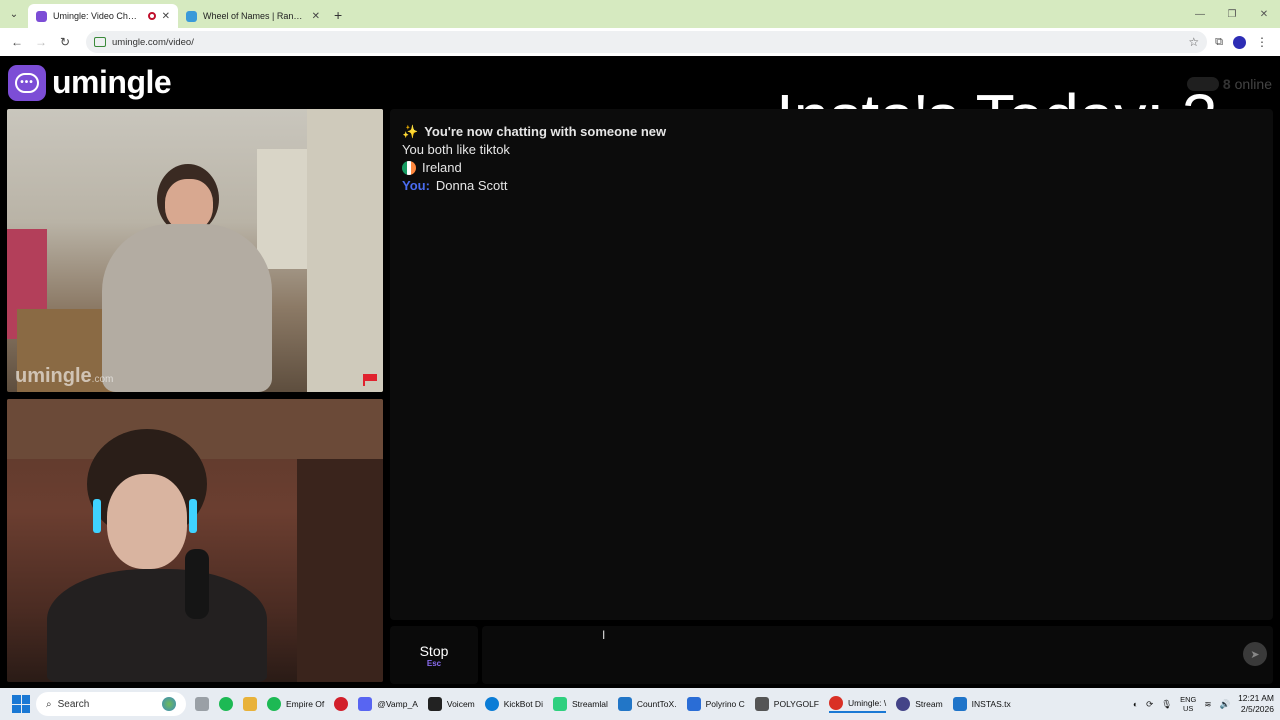  Describe the element at coordinates (456, 149) in the screenshot. I see `common-interest: You both like tiktok` at that location.